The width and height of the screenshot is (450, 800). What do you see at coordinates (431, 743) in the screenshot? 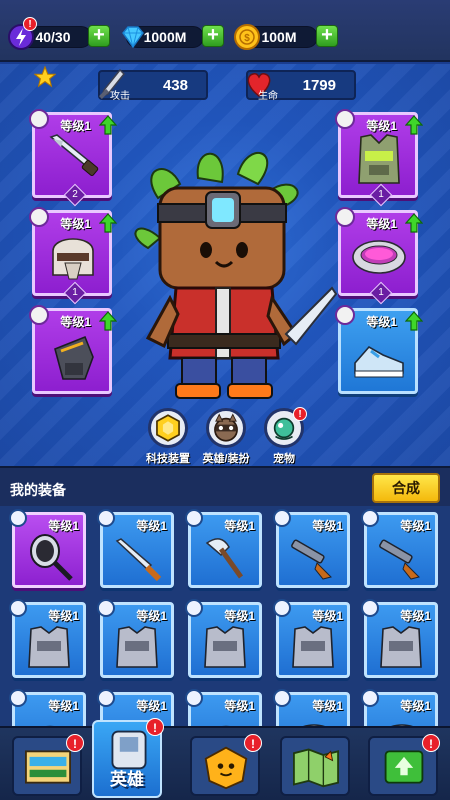
I see `upgrade-alert-badge: !` at bounding box center [431, 743].